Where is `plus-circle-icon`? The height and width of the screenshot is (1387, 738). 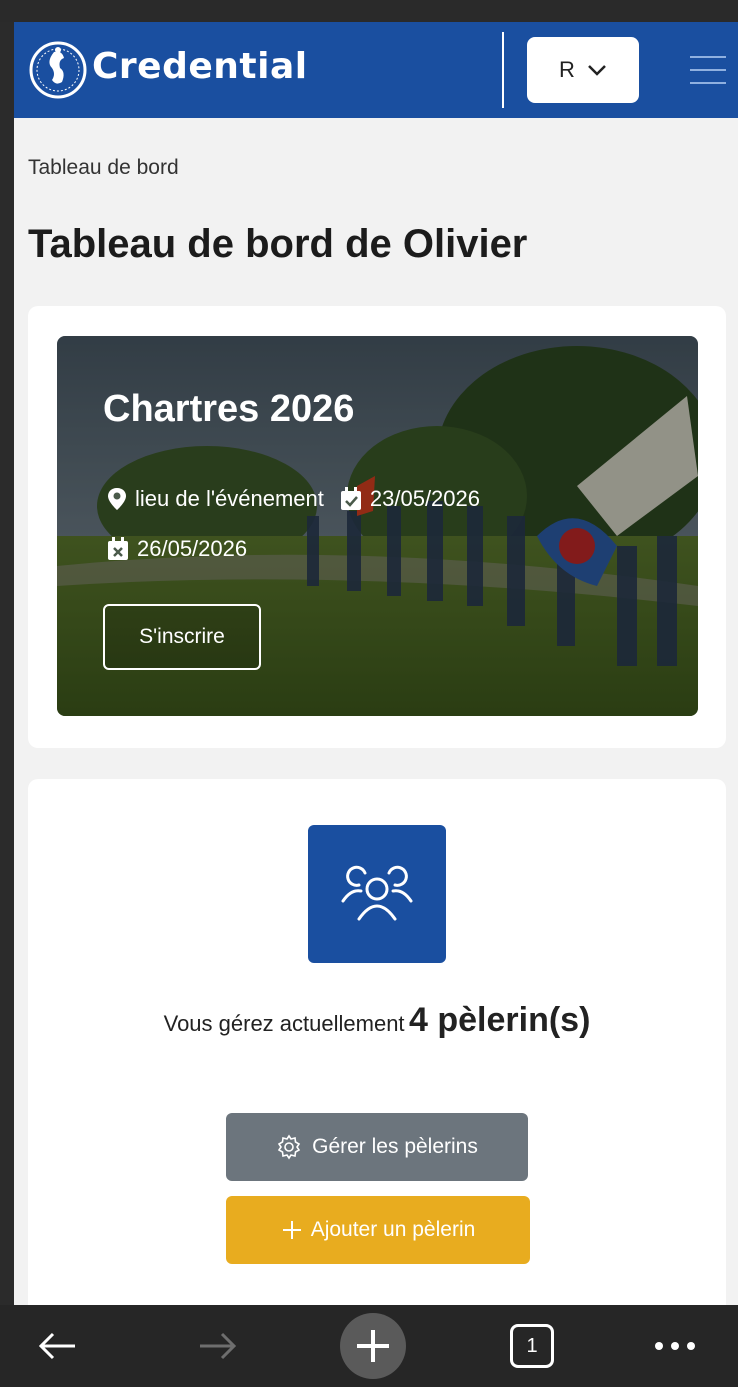
plus-circle-icon is located at coordinates (373, 1346).